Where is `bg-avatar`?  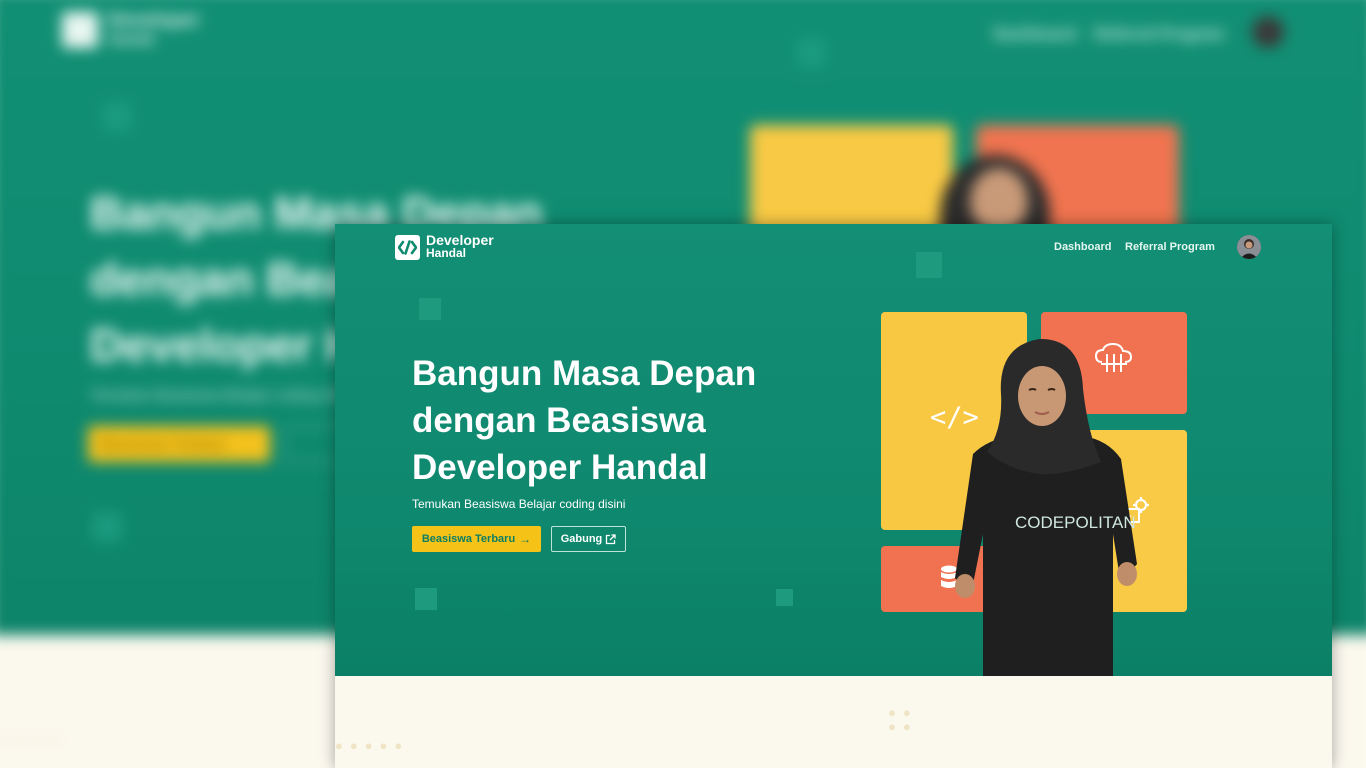
bg-avatar is located at coordinates (1268, 32).